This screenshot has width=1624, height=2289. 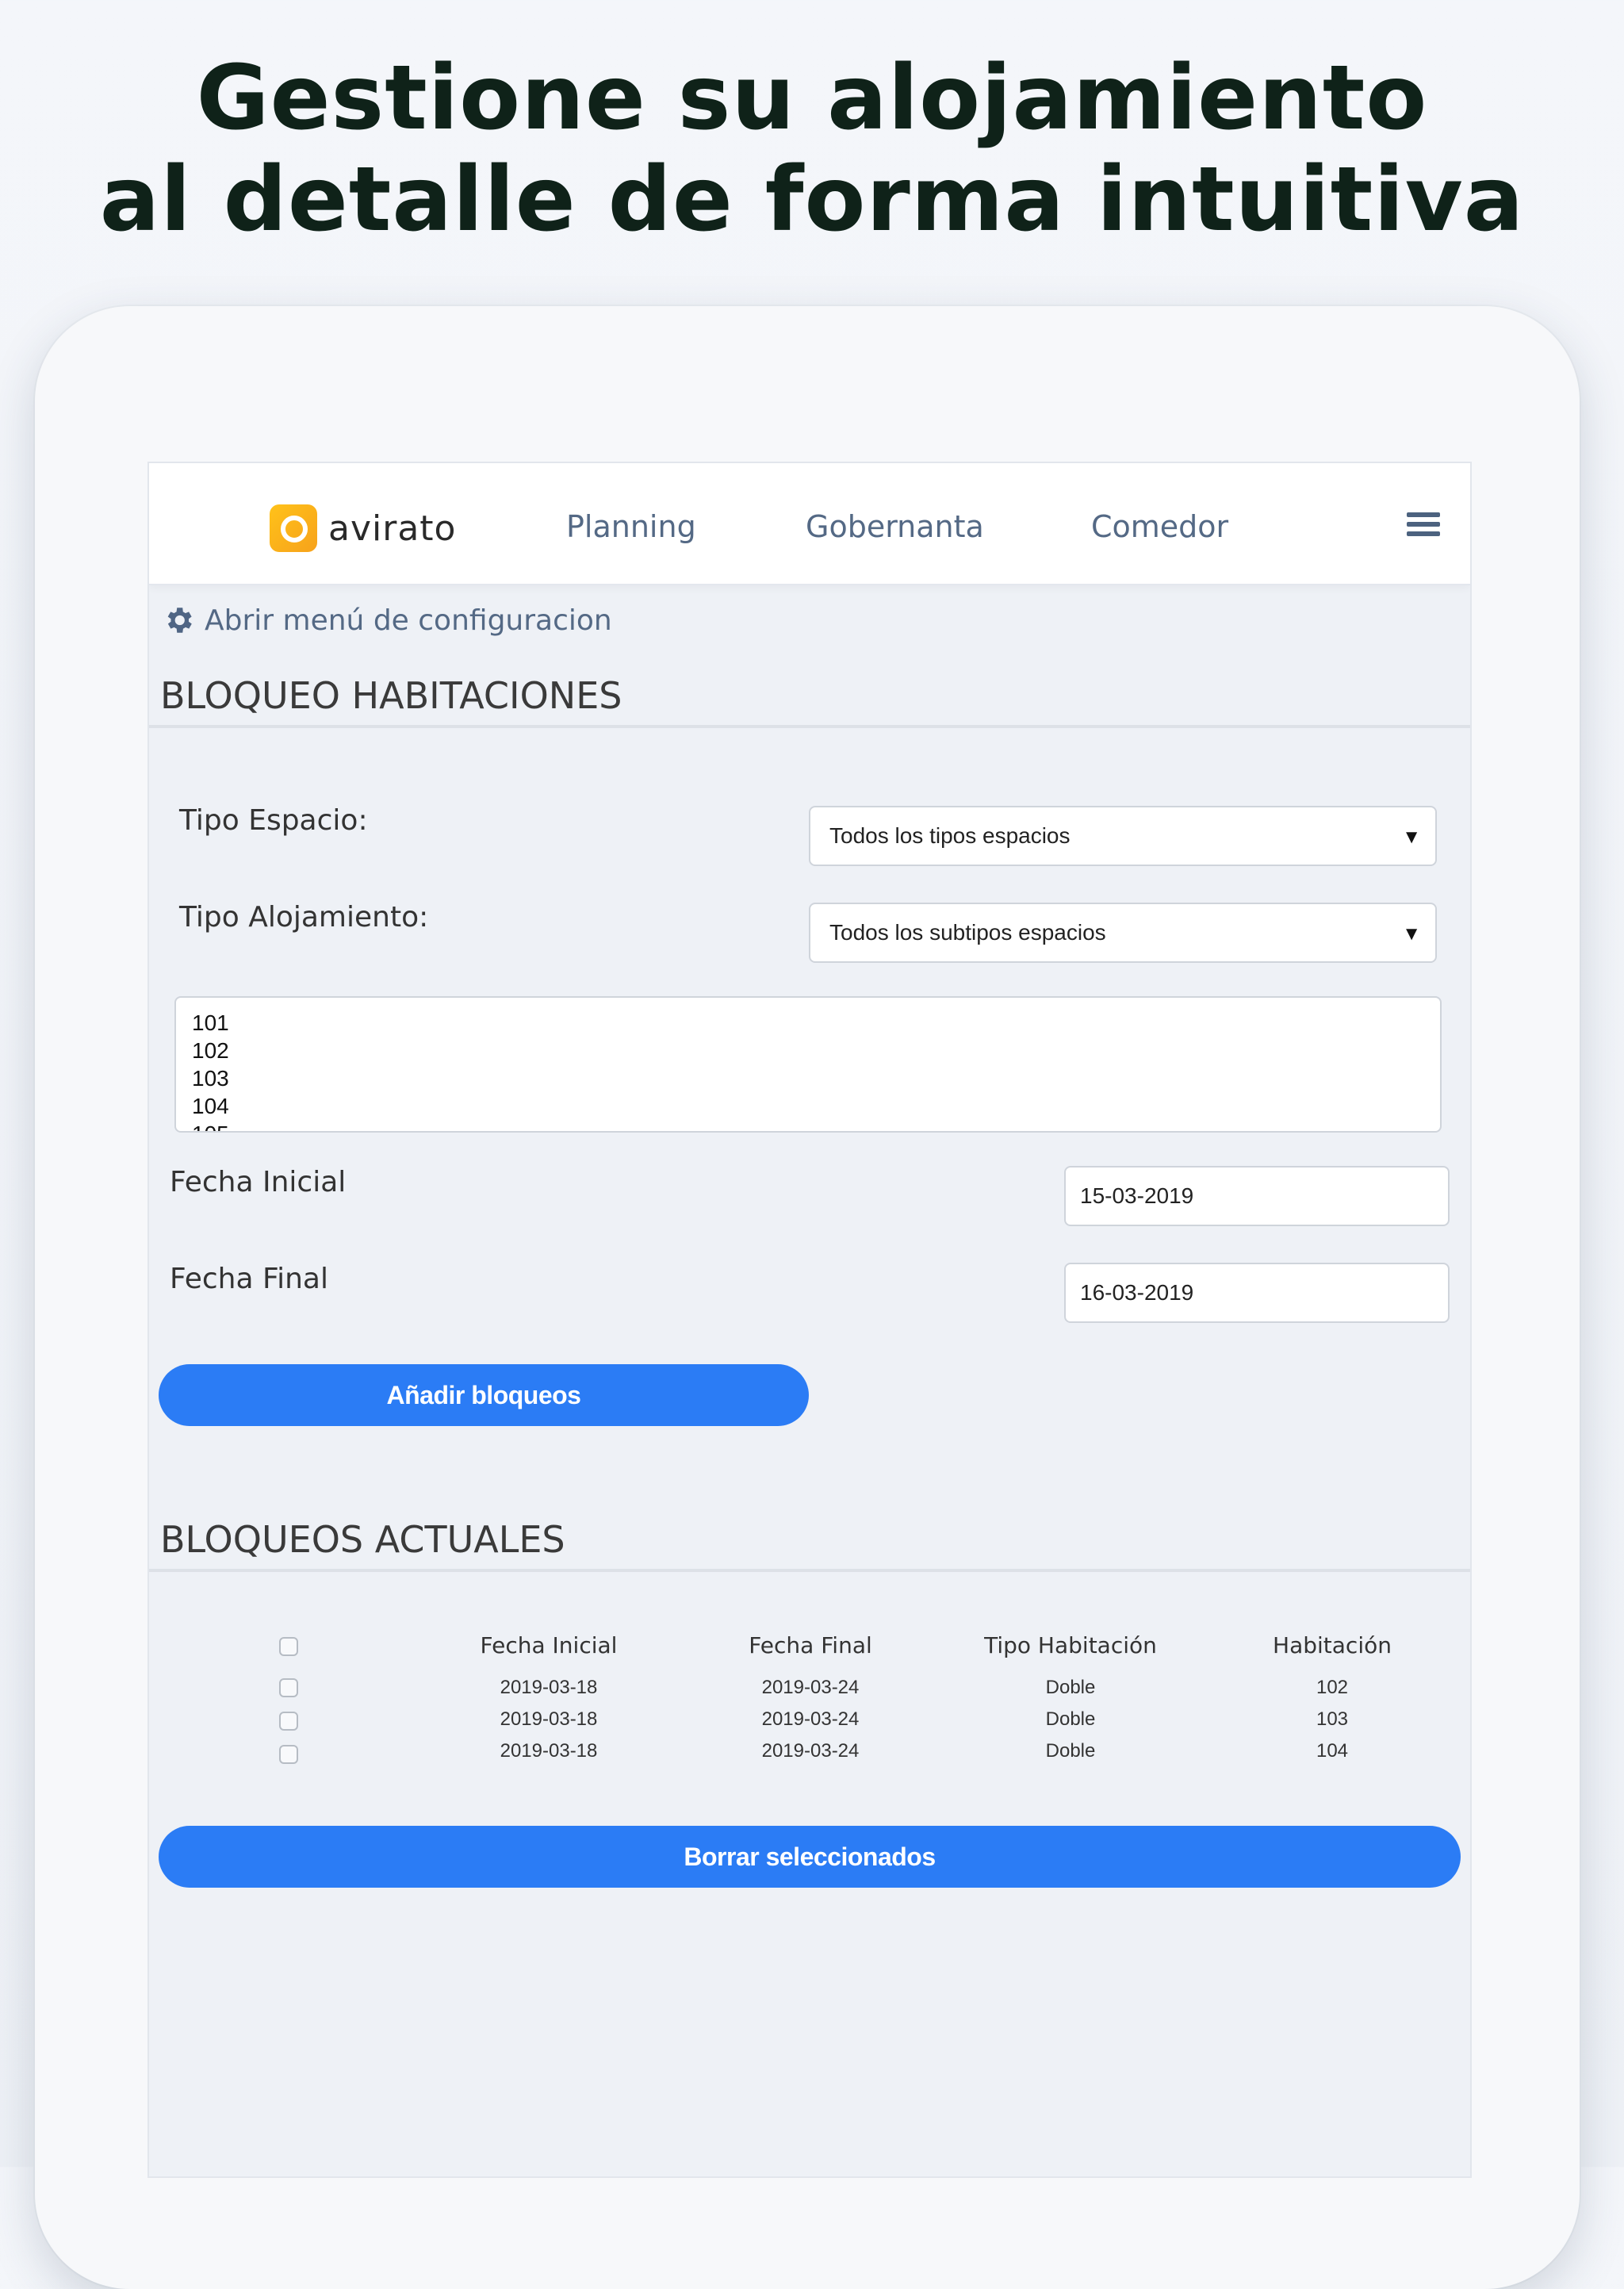 I want to click on nav-link-planning: Planning, so click(x=631, y=526).